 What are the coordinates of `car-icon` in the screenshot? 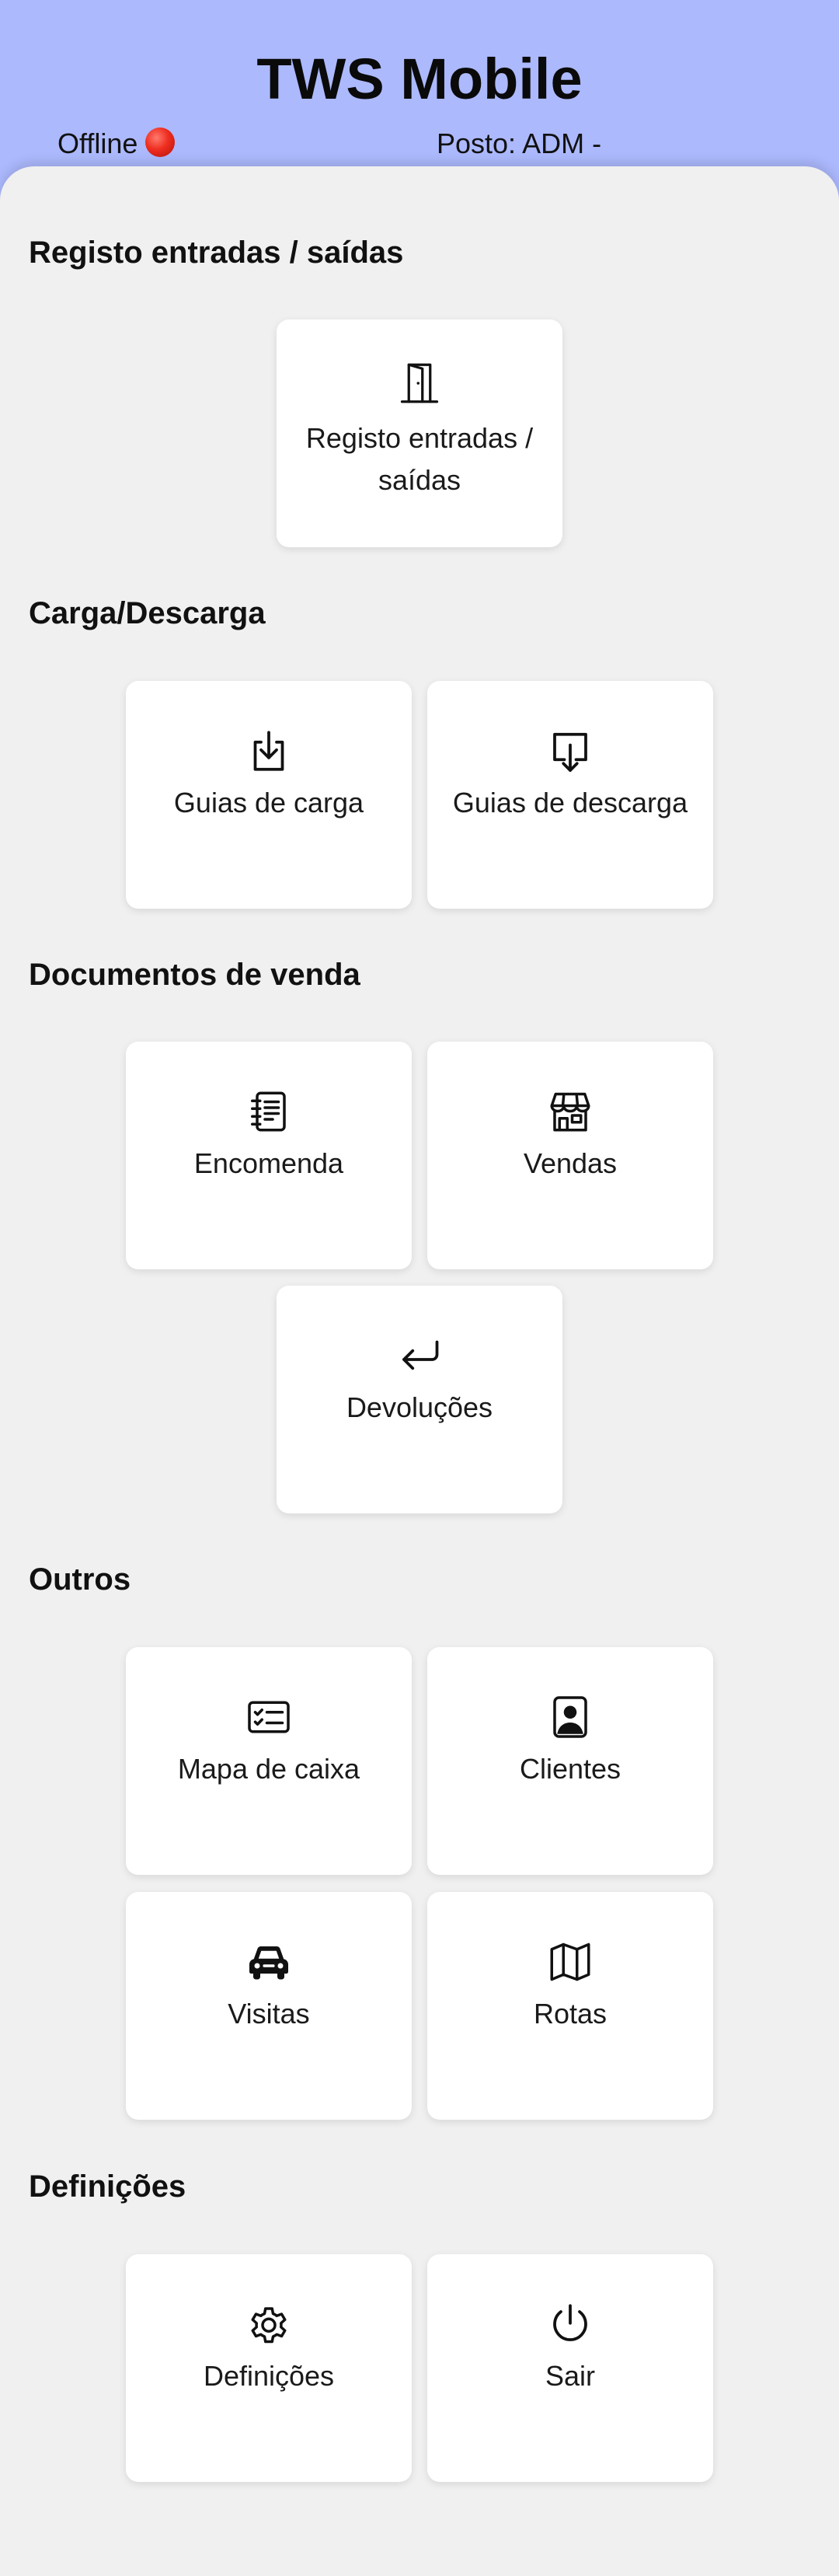 It's located at (269, 1962).